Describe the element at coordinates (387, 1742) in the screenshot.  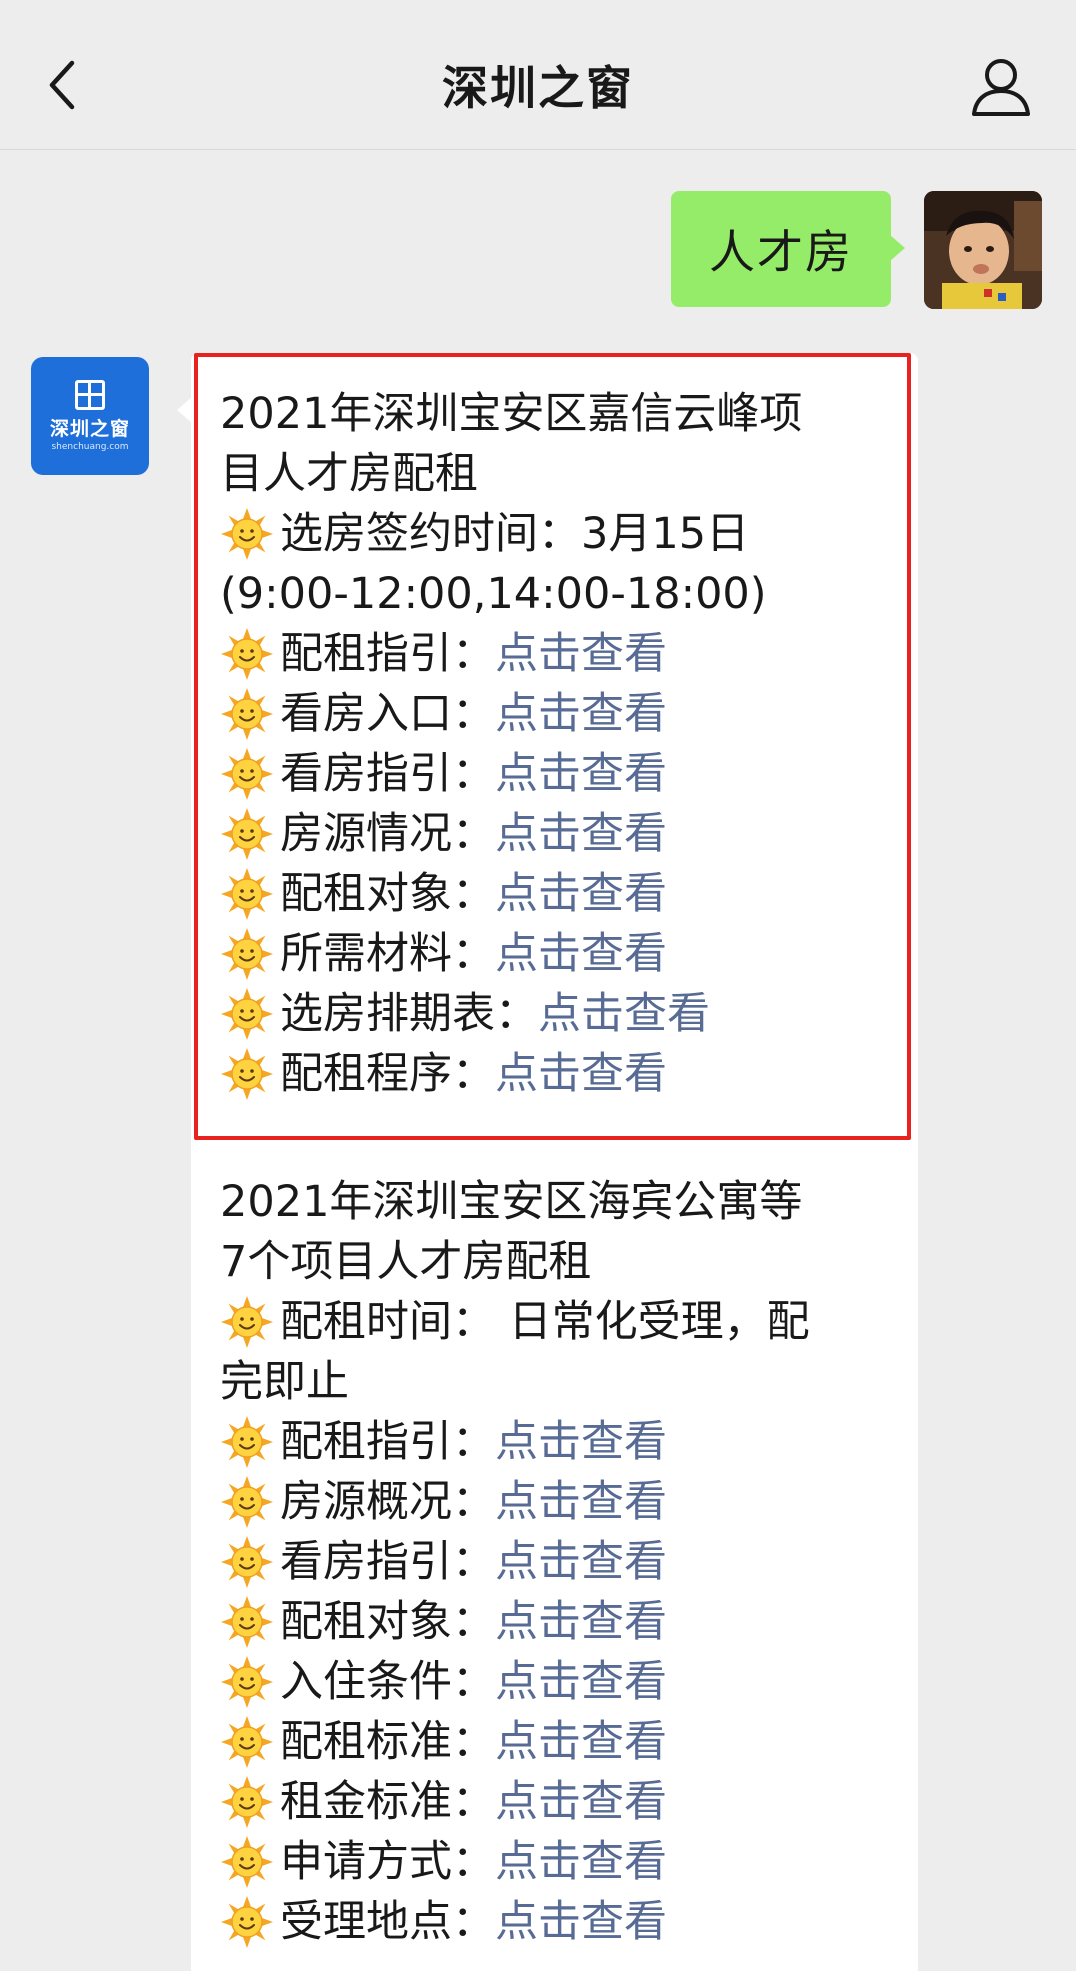
I see `item-label: 配租标准：` at that location.